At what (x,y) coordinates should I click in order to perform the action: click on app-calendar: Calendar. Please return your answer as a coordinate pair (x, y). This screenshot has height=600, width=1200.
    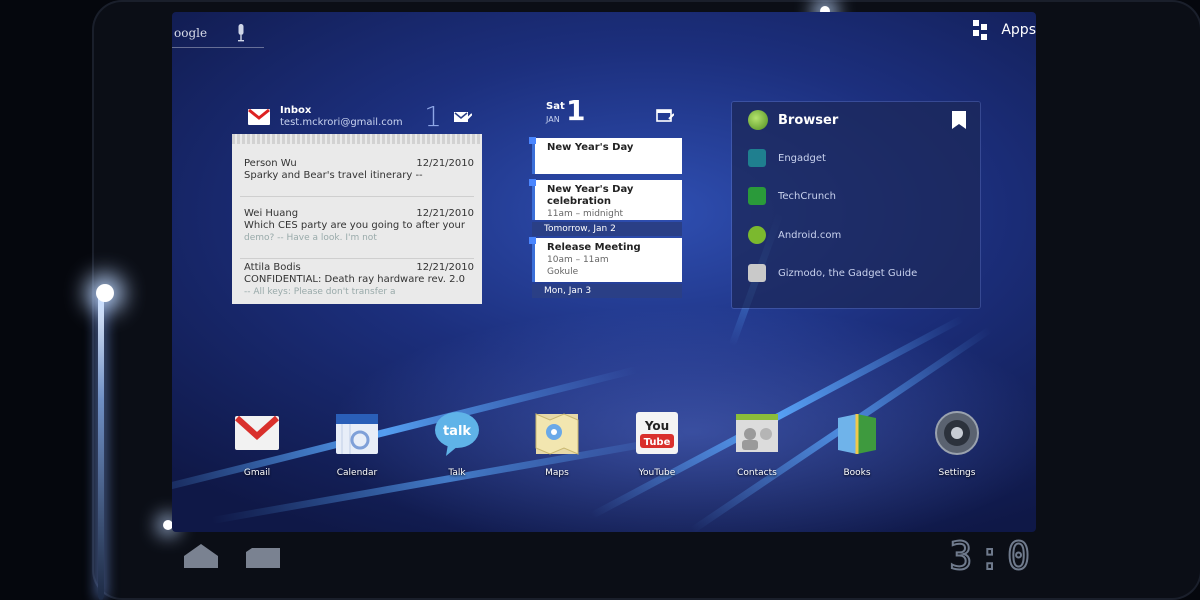
    Looking at the image, I should click on (357, 443).